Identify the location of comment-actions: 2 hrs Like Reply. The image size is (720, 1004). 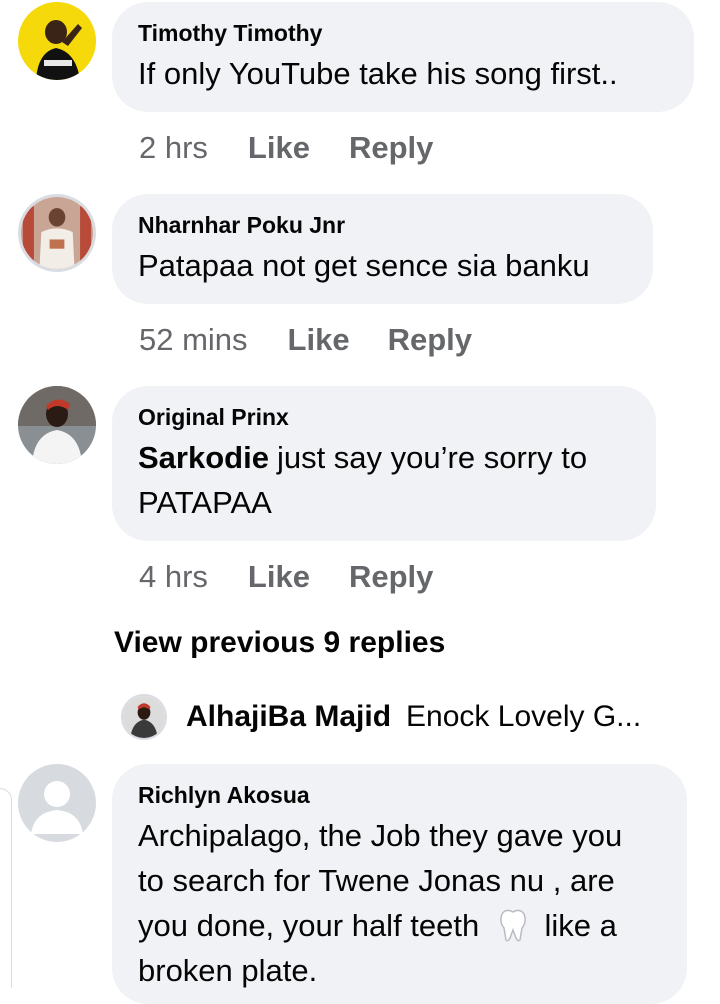
(286, 148).